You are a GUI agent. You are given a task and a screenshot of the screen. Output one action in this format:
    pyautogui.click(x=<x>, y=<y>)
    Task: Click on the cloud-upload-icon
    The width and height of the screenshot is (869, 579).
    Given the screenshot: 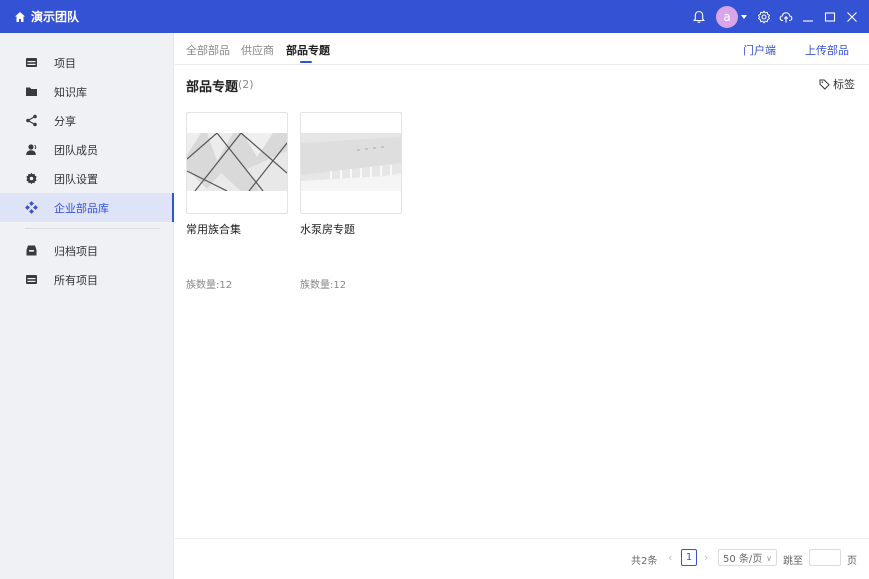 What is the action you would take?
    pyautogui.click(x=786, y=16)
    